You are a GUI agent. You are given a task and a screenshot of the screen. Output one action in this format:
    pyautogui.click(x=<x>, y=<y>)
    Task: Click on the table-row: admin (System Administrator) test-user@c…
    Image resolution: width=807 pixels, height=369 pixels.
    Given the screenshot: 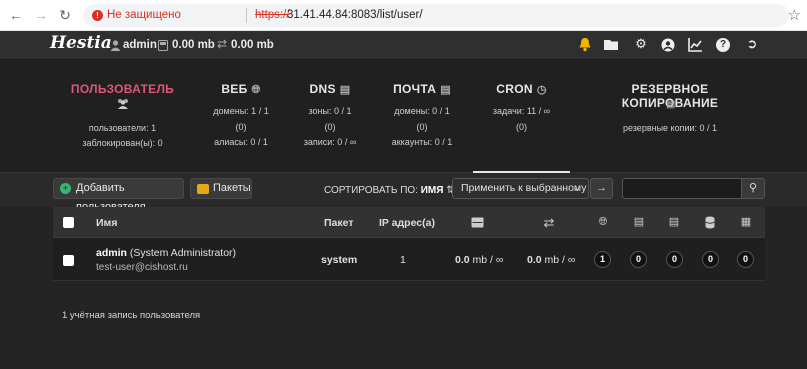 What is the action you would take?
    pyautogui.click(x=409, y=259)
    